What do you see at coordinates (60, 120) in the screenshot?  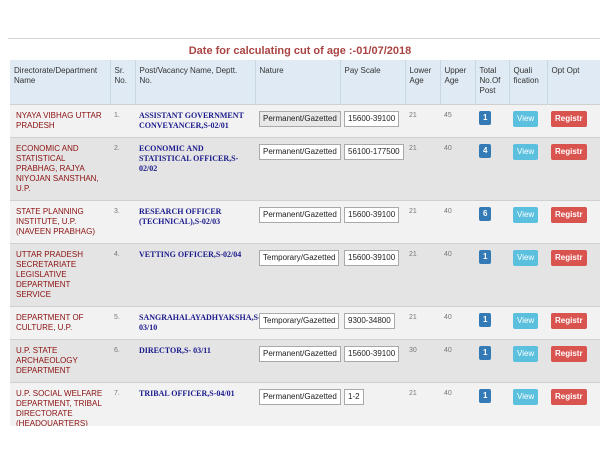 I see `department-name: Nyaya Vibhag Uttar Pradesh` at bounding box center [60, 120].